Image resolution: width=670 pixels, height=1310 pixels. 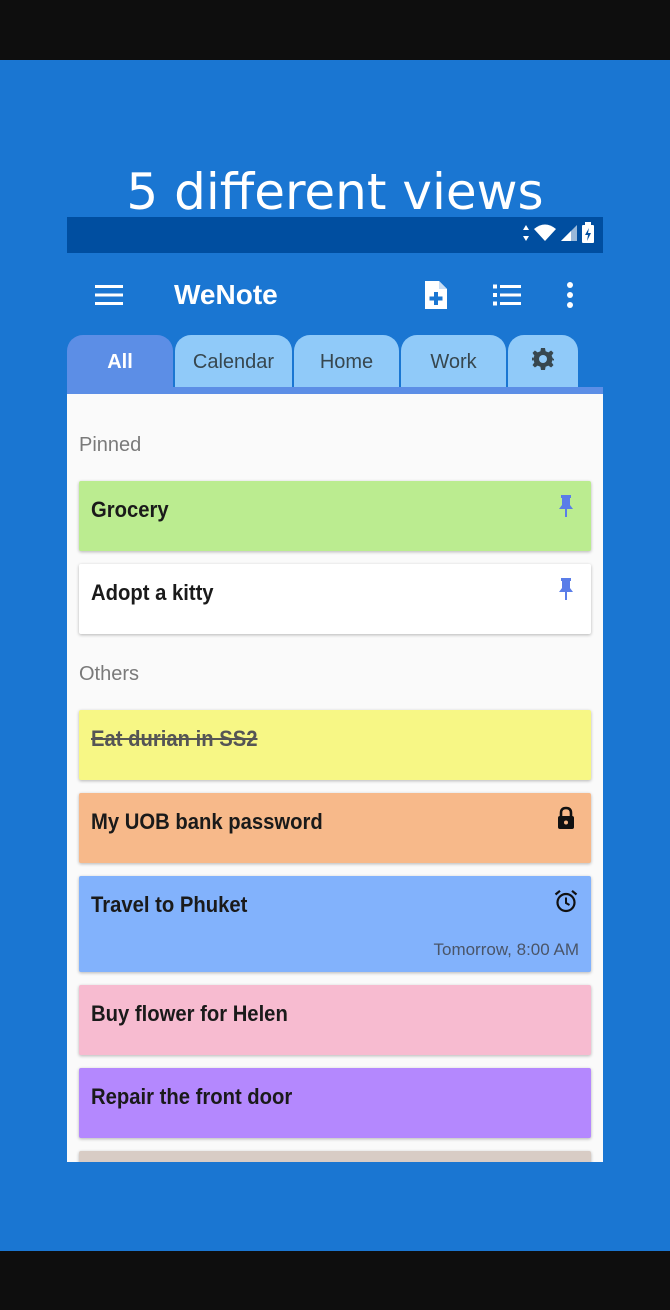 What do you see at coordinates (233, 362) in the screenshot?
I see `tab-calendar: Calendar` at bounding box center [233, 362].